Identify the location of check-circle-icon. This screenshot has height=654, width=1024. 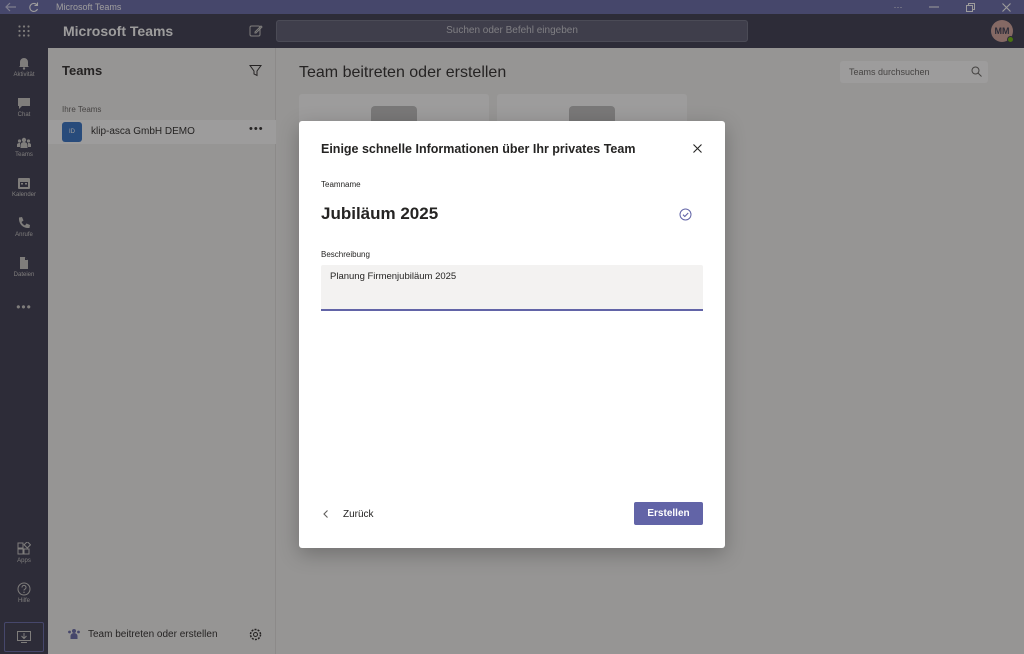
(685, 214).